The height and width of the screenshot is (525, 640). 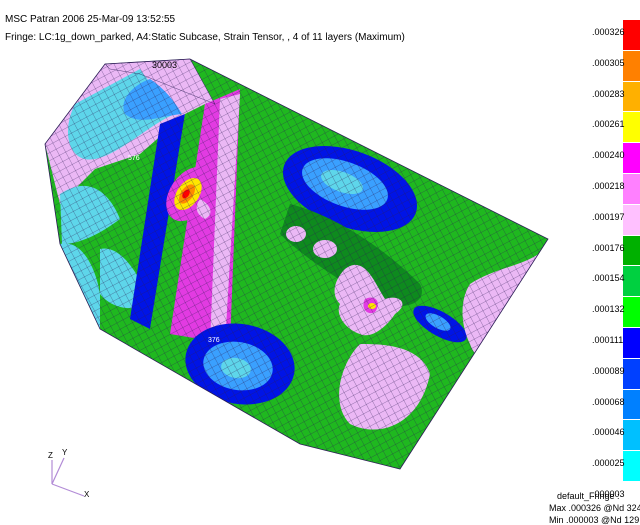 I want to click on legend-value-label: .000132, so click(x=608, y=309).